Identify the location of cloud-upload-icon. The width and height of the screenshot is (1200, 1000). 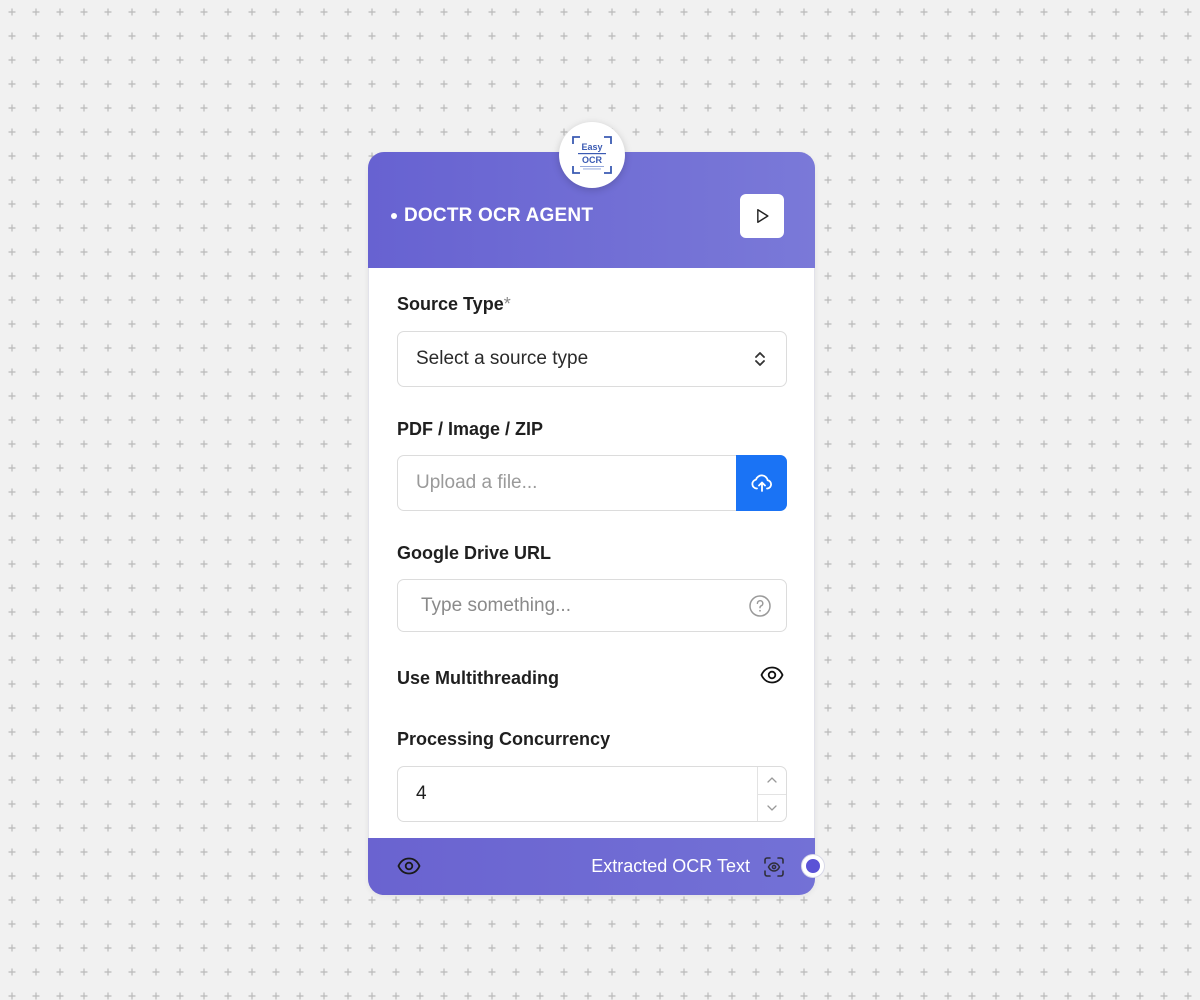
(761, 483).